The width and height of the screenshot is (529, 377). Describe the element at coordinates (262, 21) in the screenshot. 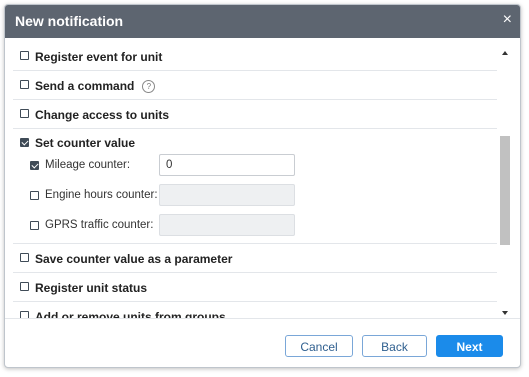

I see `dialog-header: New notification ×` at that location.